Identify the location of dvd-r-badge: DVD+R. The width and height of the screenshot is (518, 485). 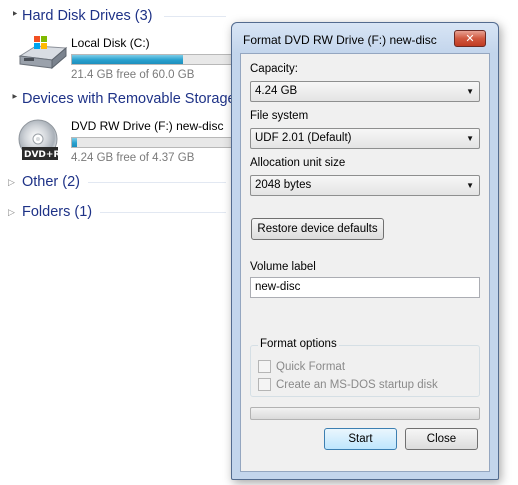
(42, 155).